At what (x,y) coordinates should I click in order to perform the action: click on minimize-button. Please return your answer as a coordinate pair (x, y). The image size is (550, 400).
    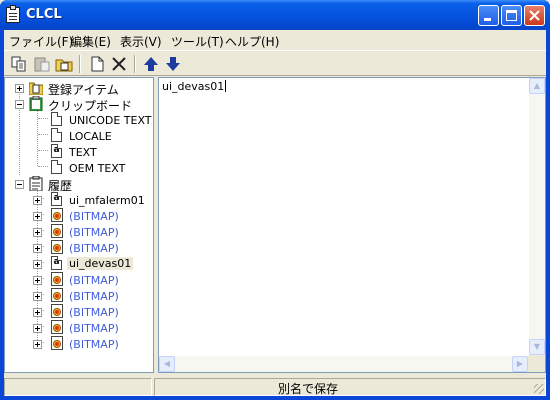
    Looking at the image, I should click on (488, 15).